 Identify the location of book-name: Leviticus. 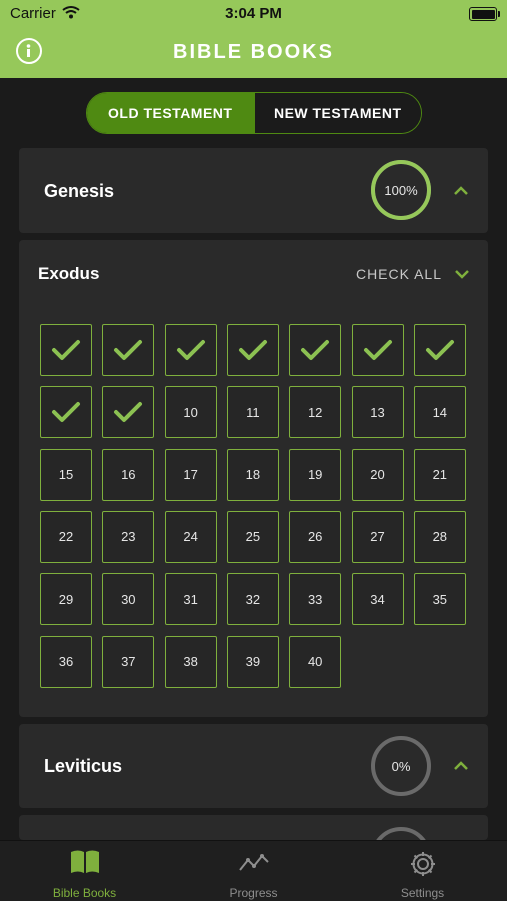
(83, 766).